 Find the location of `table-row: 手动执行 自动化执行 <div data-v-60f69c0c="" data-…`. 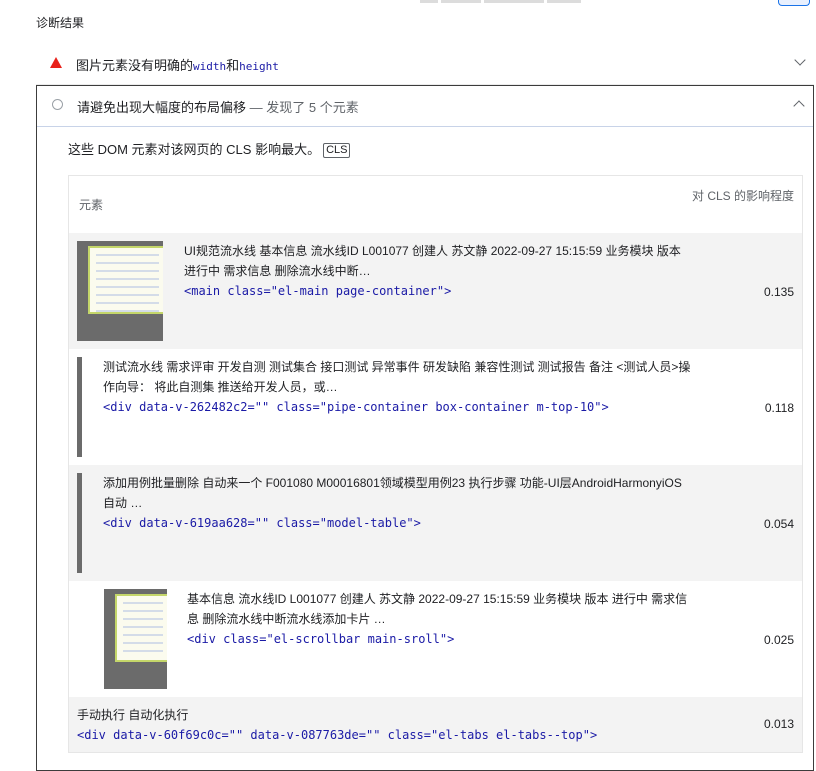

table-row: 手动执行 自动化执行 <div data-v-60f69c0c="" data-… is located at coordinates (435, 724).